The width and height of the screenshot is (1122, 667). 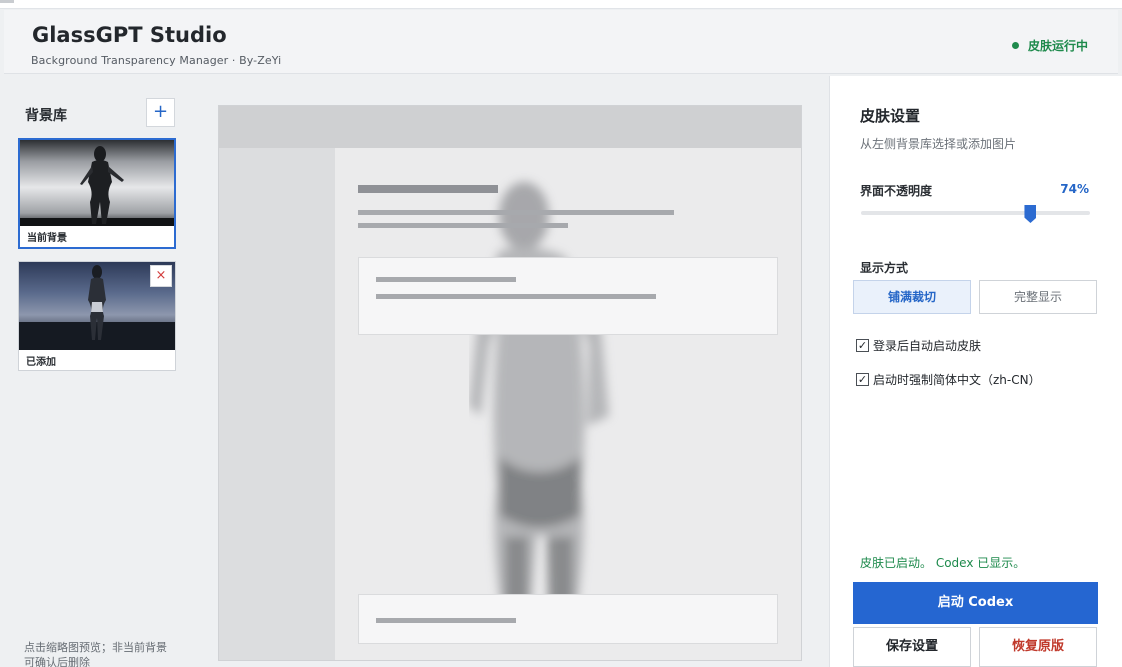 I want to click on slider-track, so click(x=975, y=213).